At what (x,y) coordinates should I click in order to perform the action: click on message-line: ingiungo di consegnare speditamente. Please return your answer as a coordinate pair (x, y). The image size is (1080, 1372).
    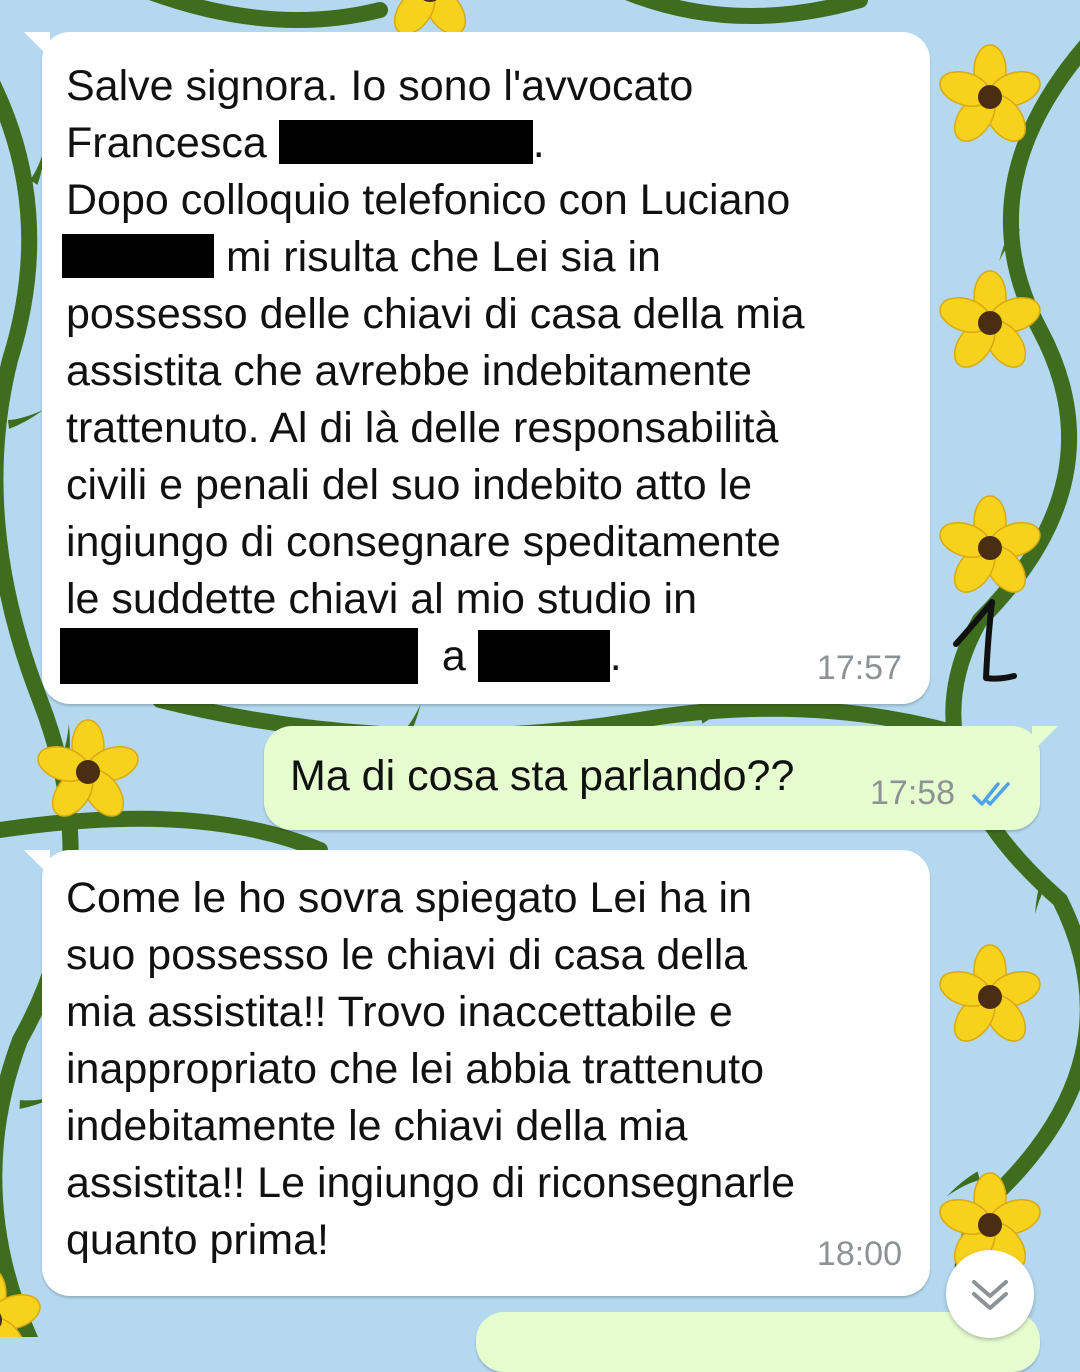
    Looking at the image, I should click on (423, 542).